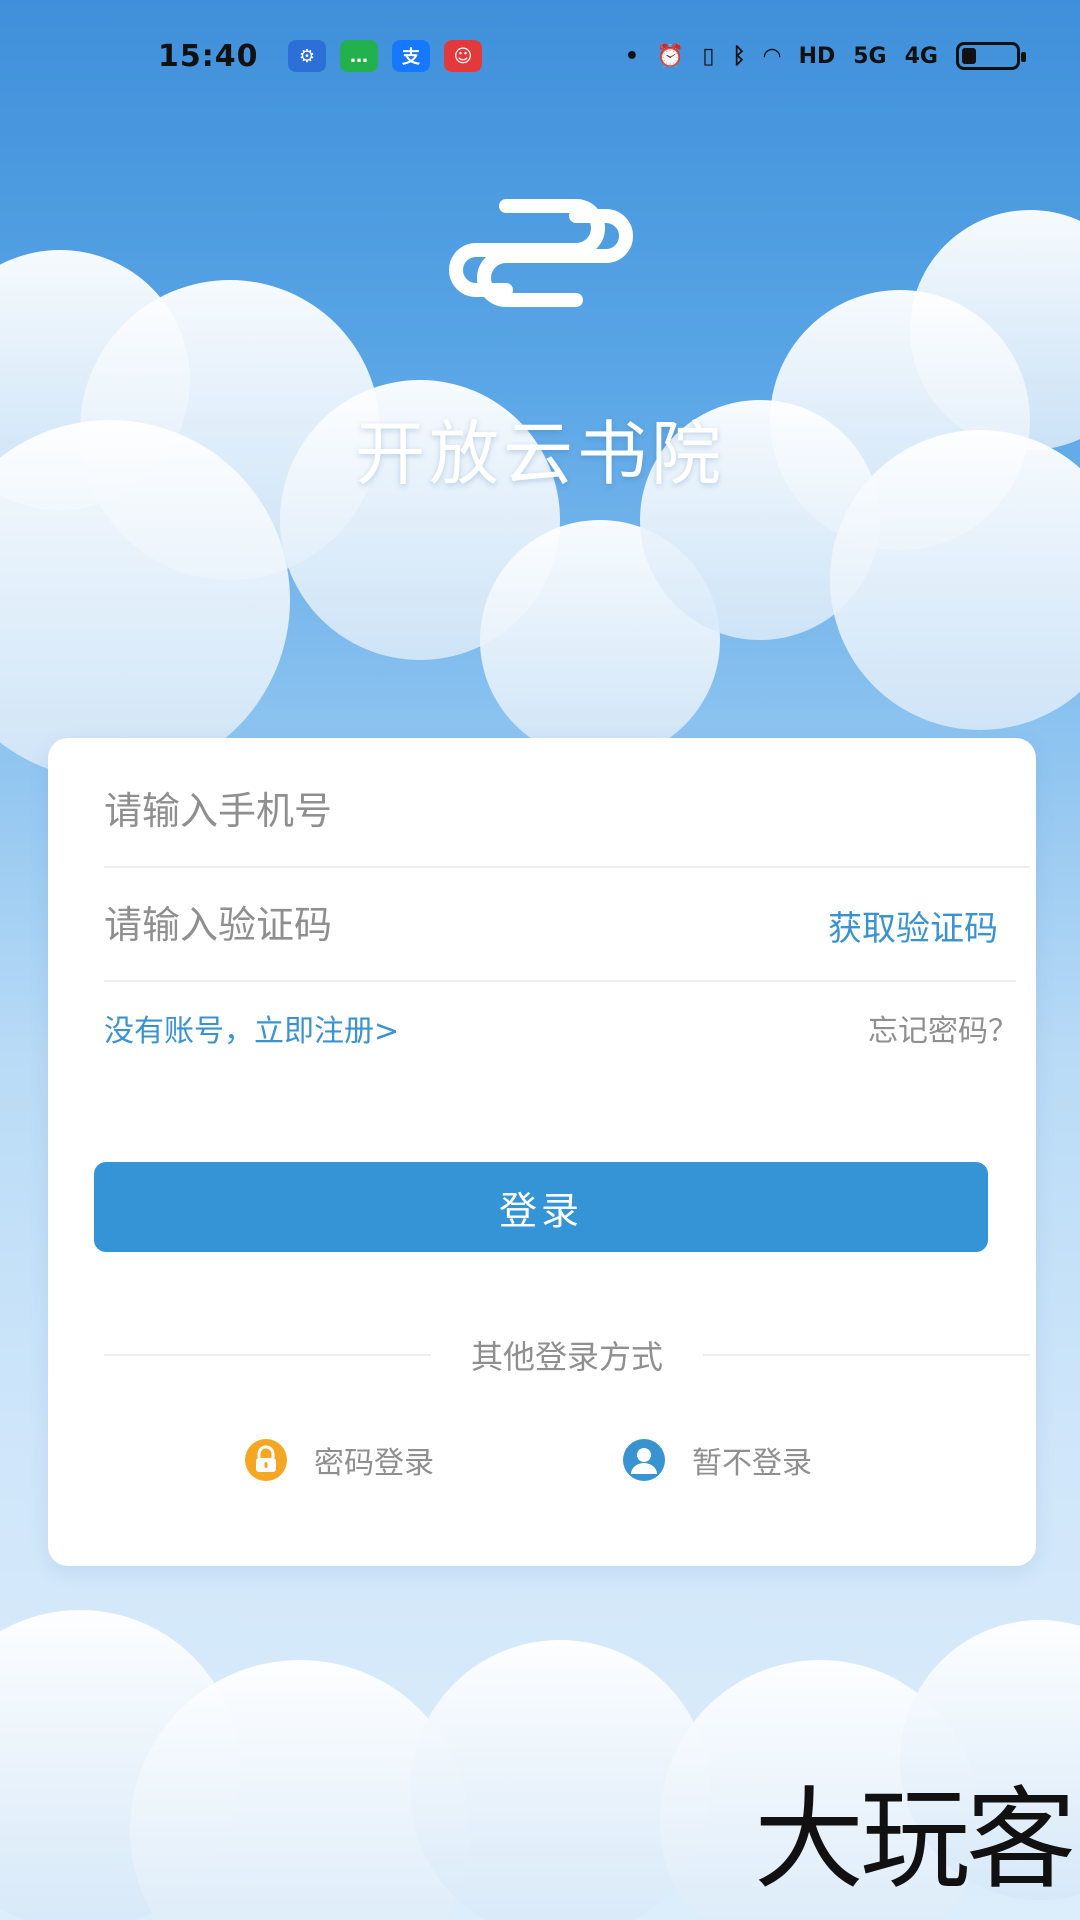 This screenshot has height=1920, width=1080. I want to click on divider-line-right, so click(867, 1355).